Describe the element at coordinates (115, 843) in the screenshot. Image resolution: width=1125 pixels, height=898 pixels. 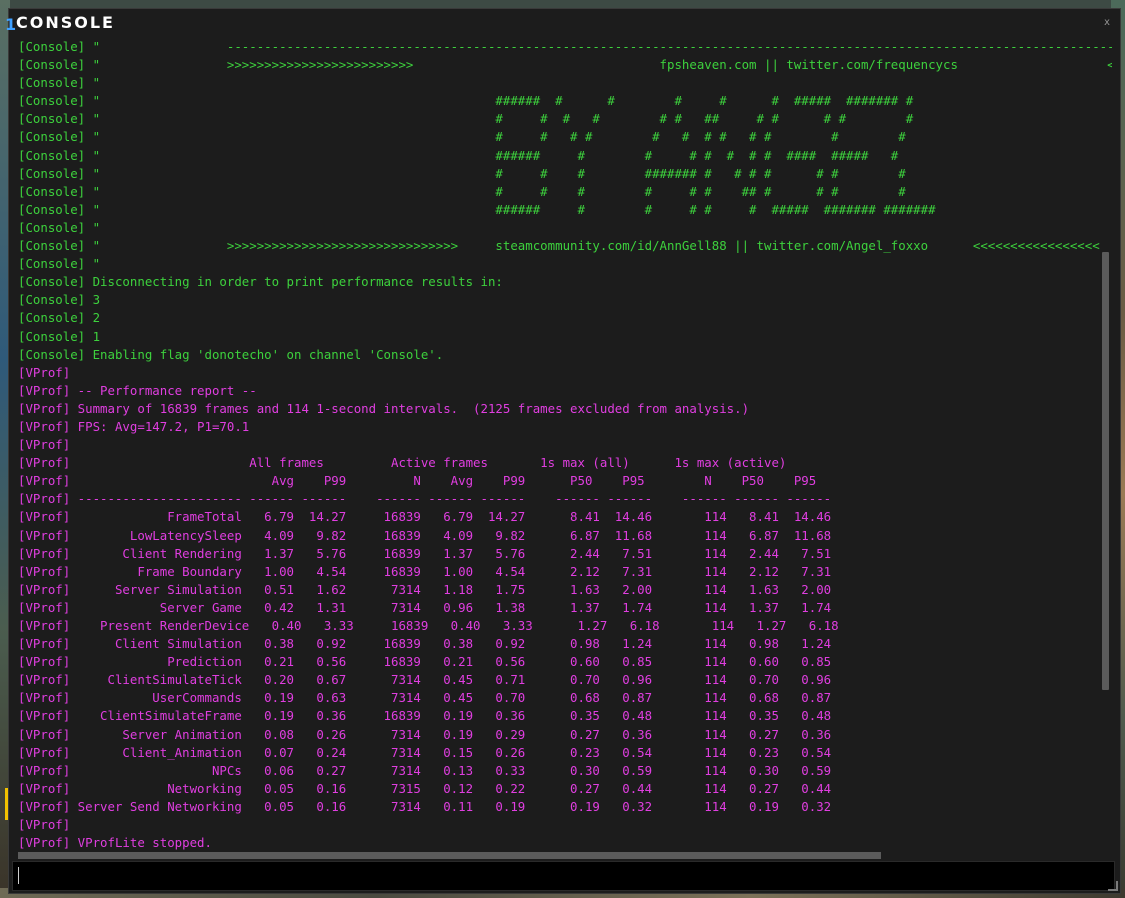
I see `console-line: [VProf] VProfLite stopped.` at that location.